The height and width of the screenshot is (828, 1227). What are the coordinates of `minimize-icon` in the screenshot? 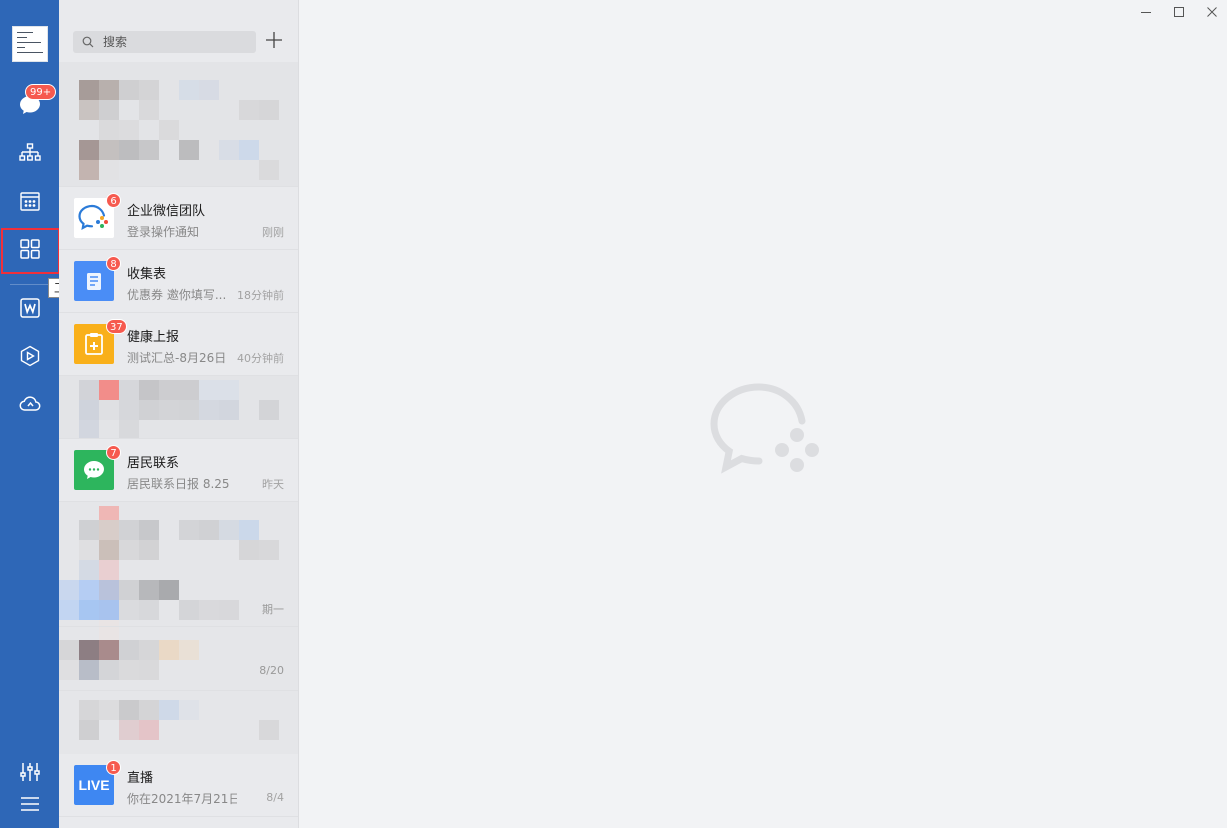 It's located at (1146, 12).